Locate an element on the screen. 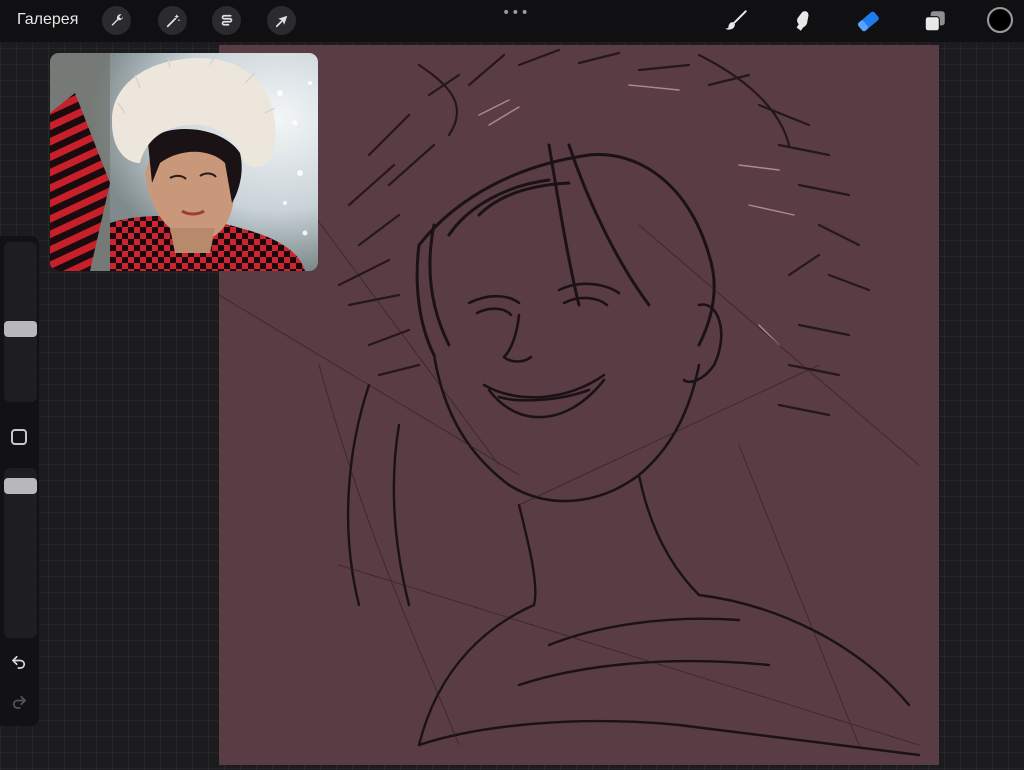 The height and width of the screenshot is (770, 1024). reference-photo is located at coordinates (184, 162).